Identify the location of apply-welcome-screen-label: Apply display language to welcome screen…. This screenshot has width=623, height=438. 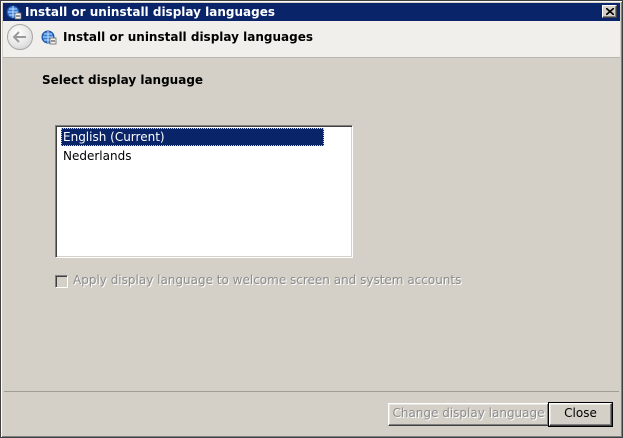
(267, 280).